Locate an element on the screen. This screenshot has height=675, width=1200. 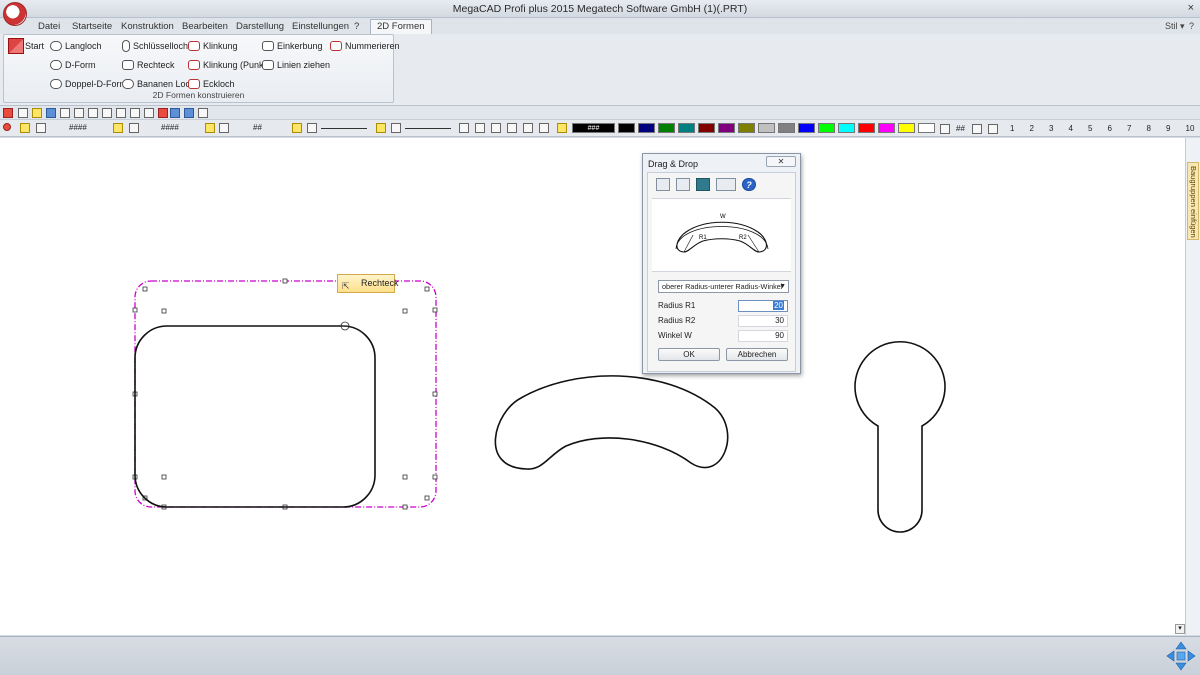
open-folder-icon is located at coordinates (37, 113).